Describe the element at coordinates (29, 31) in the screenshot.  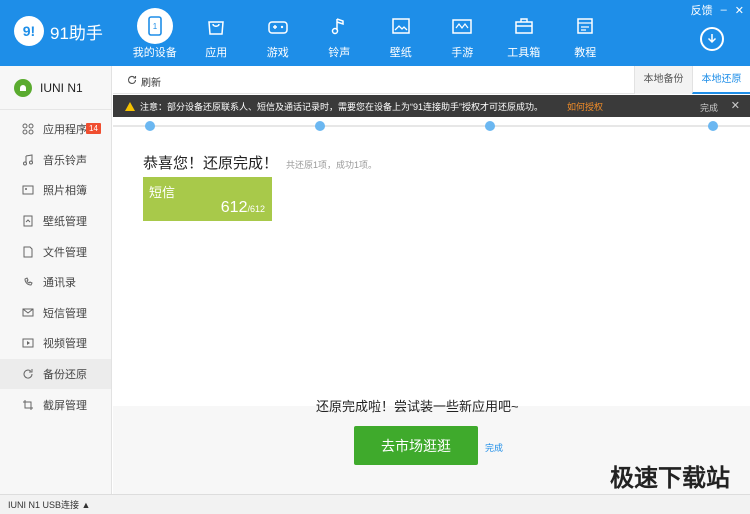
I see `logo-icon: 9!` at that location.